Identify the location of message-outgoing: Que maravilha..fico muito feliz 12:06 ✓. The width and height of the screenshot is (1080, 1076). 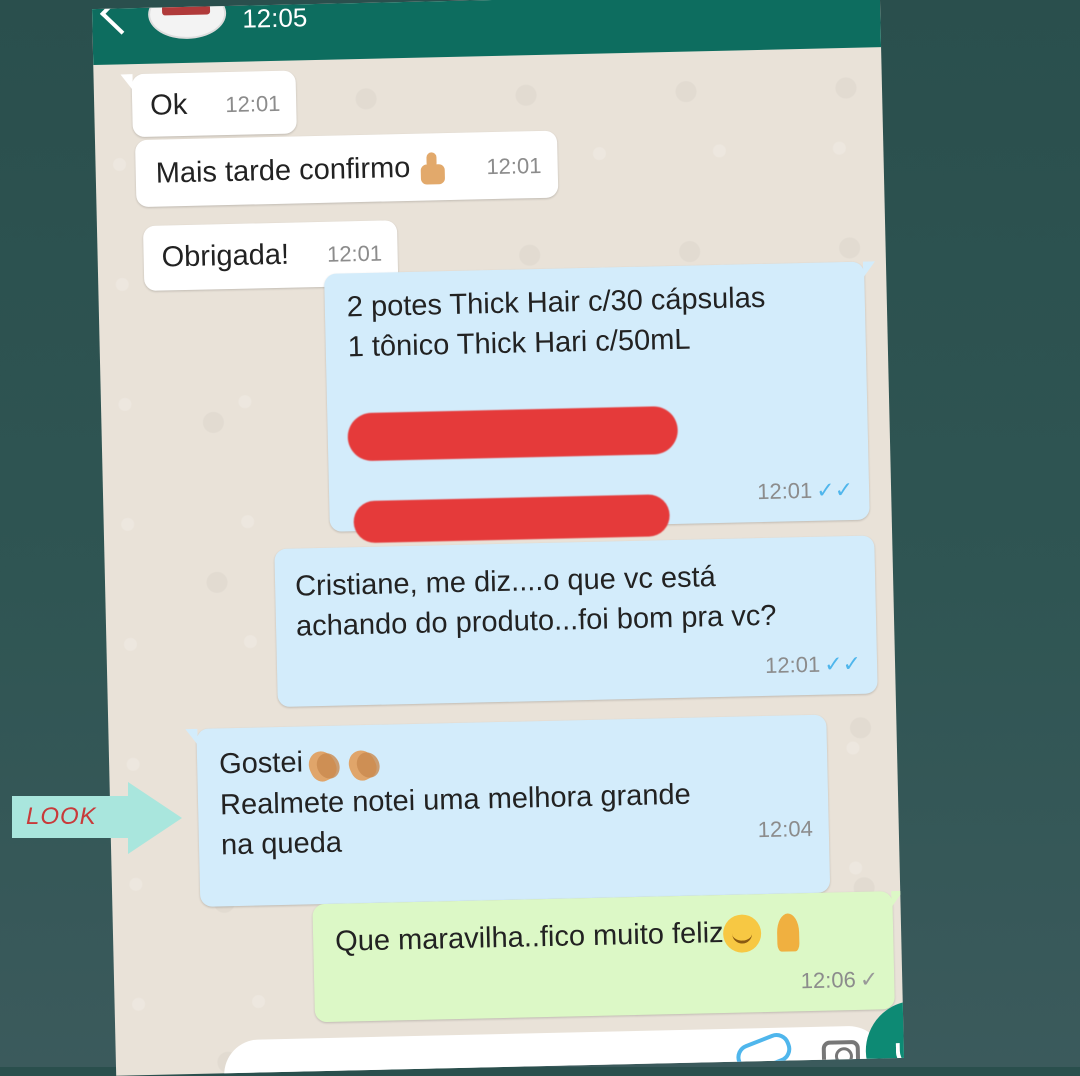
(603, 957).